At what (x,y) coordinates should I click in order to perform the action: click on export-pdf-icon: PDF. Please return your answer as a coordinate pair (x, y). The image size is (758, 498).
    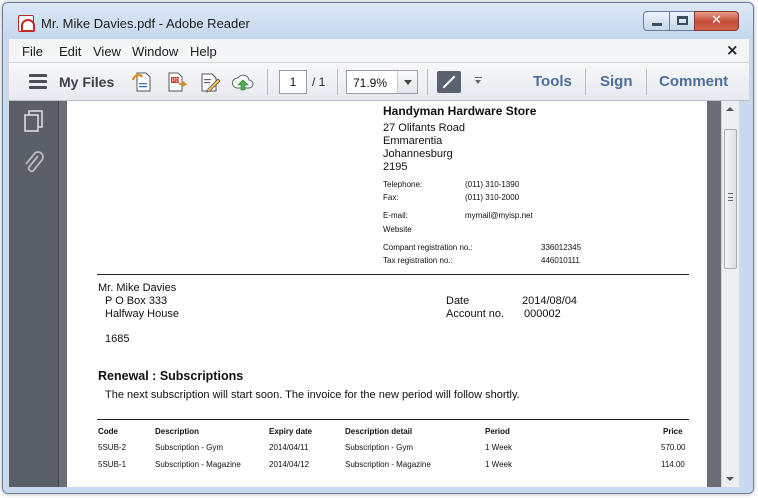
    Looking at the image, I should click on (177, 82).